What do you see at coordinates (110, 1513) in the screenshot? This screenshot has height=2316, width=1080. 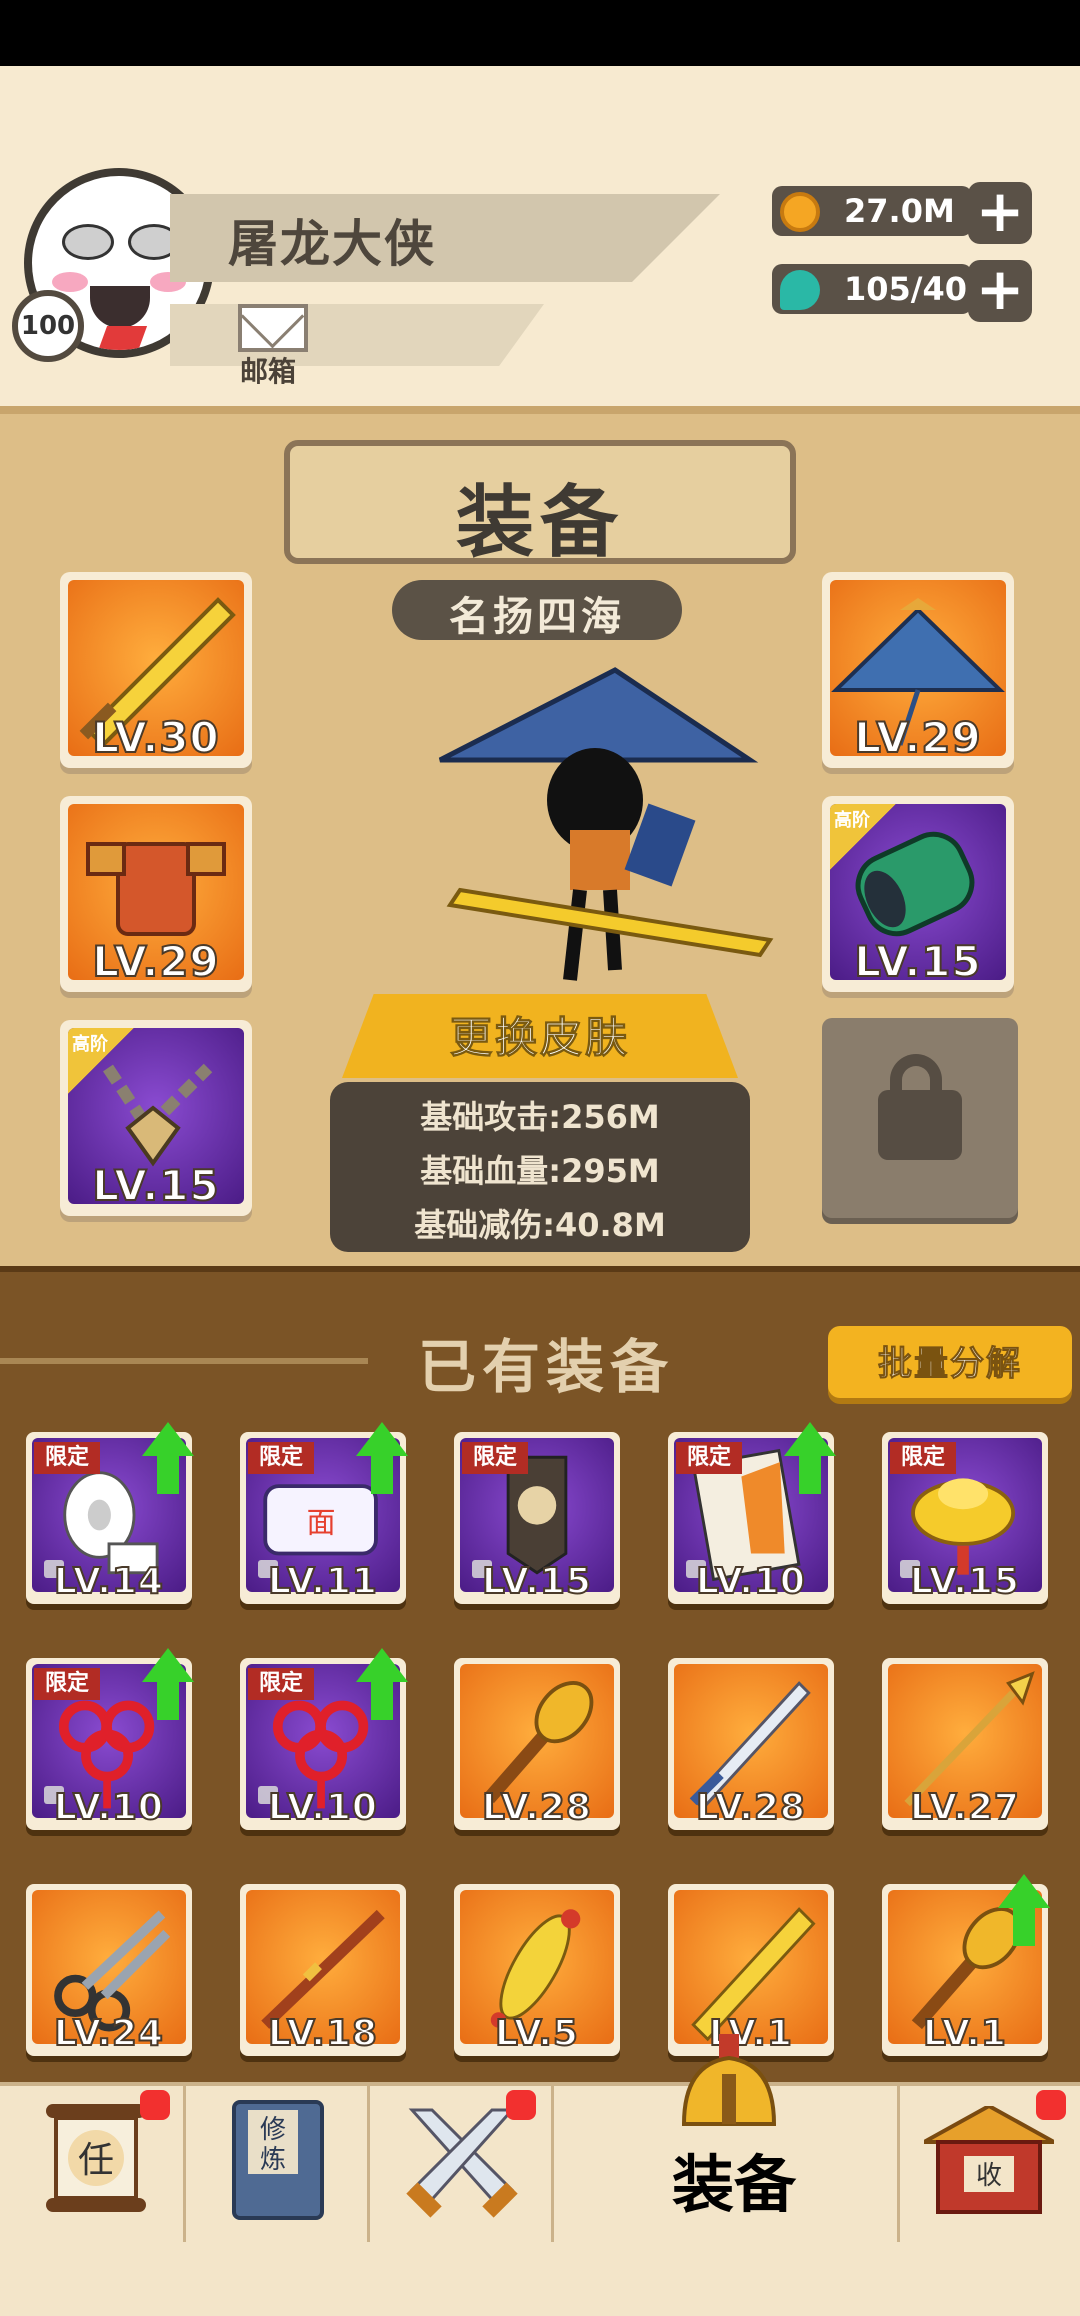 I see `owned-item: 限定 LV.14` at bounding box center [110, 1513].